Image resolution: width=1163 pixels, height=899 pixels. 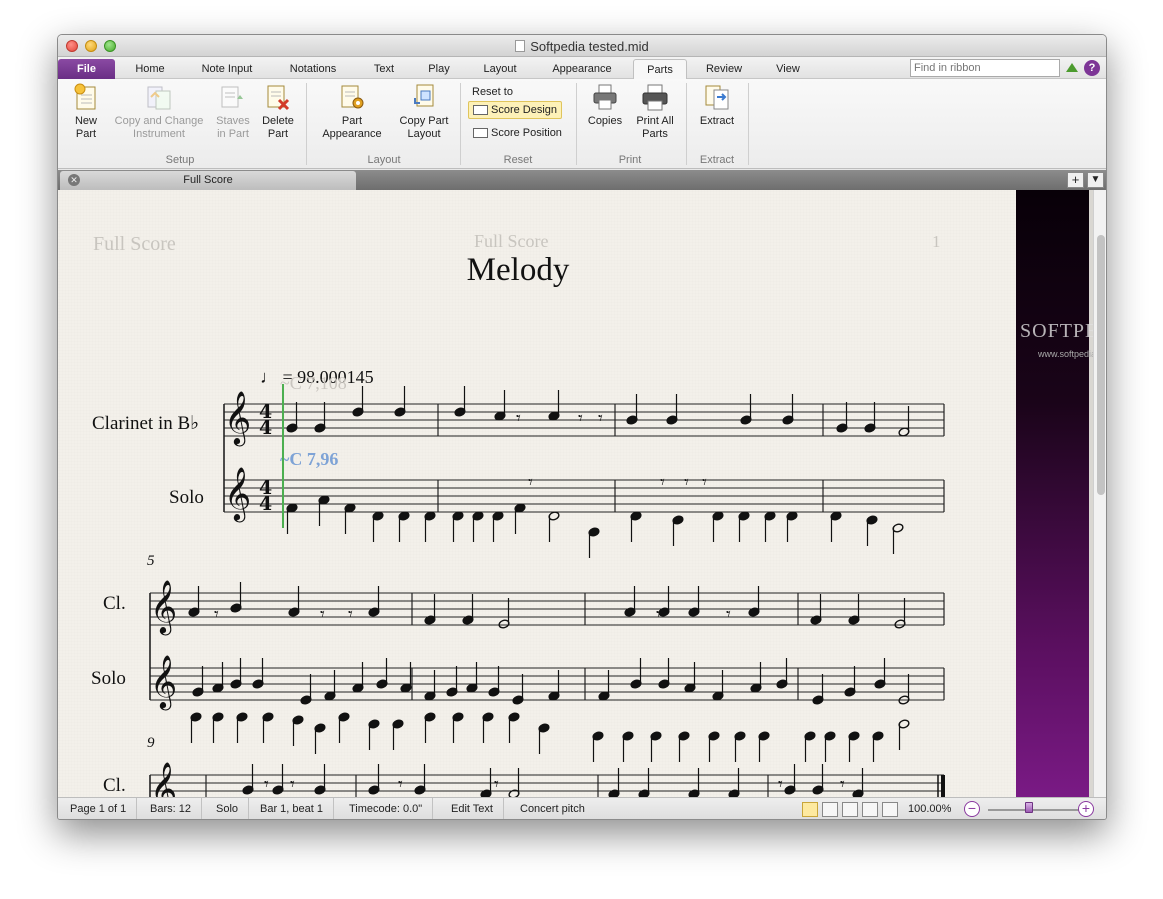 I want to click on staves-in-part-label: Staves in Part, so click(x=233, y=127).